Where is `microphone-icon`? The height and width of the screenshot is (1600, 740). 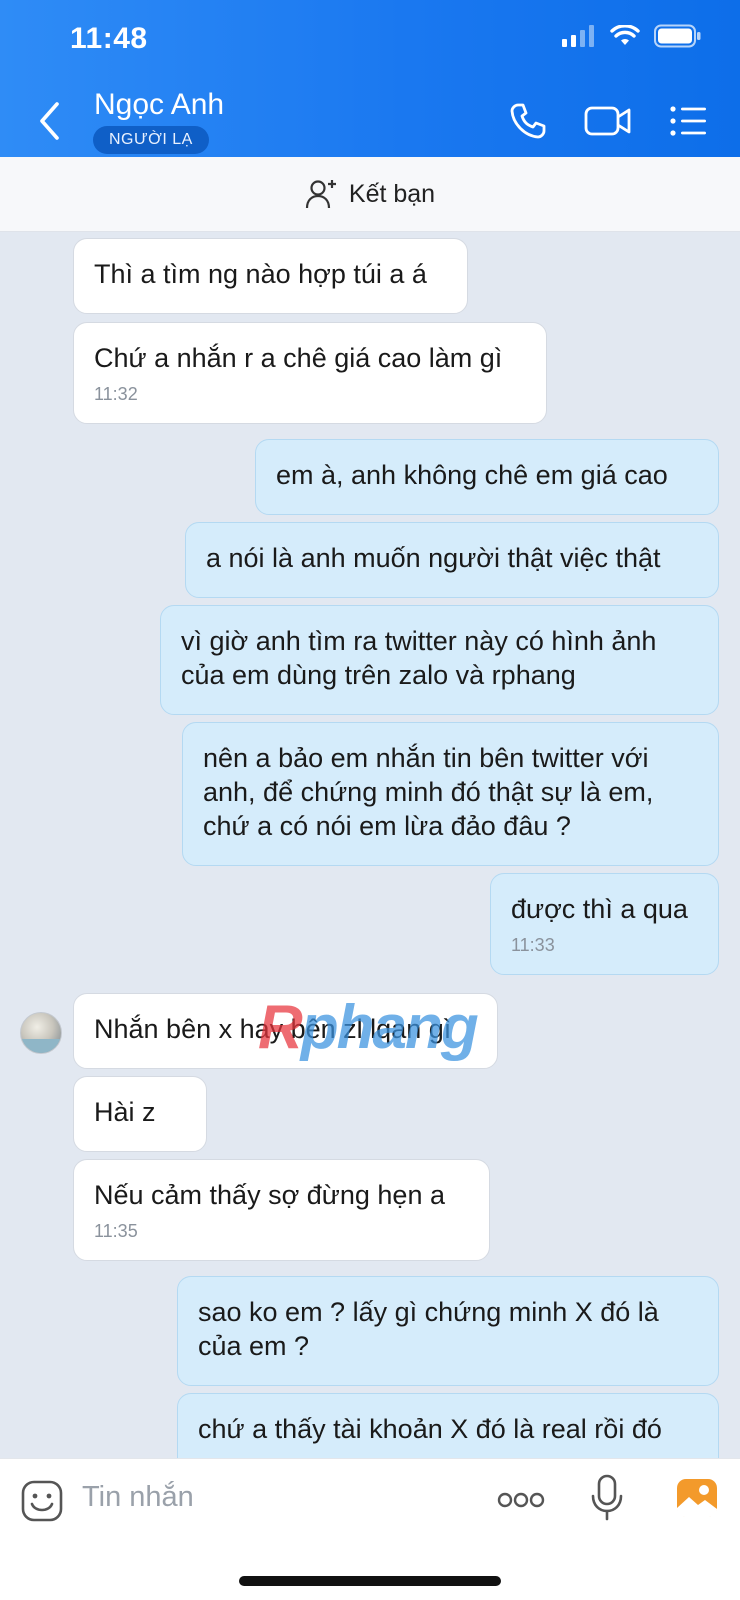 microphone-icon is located at coordinates (607, 1497).